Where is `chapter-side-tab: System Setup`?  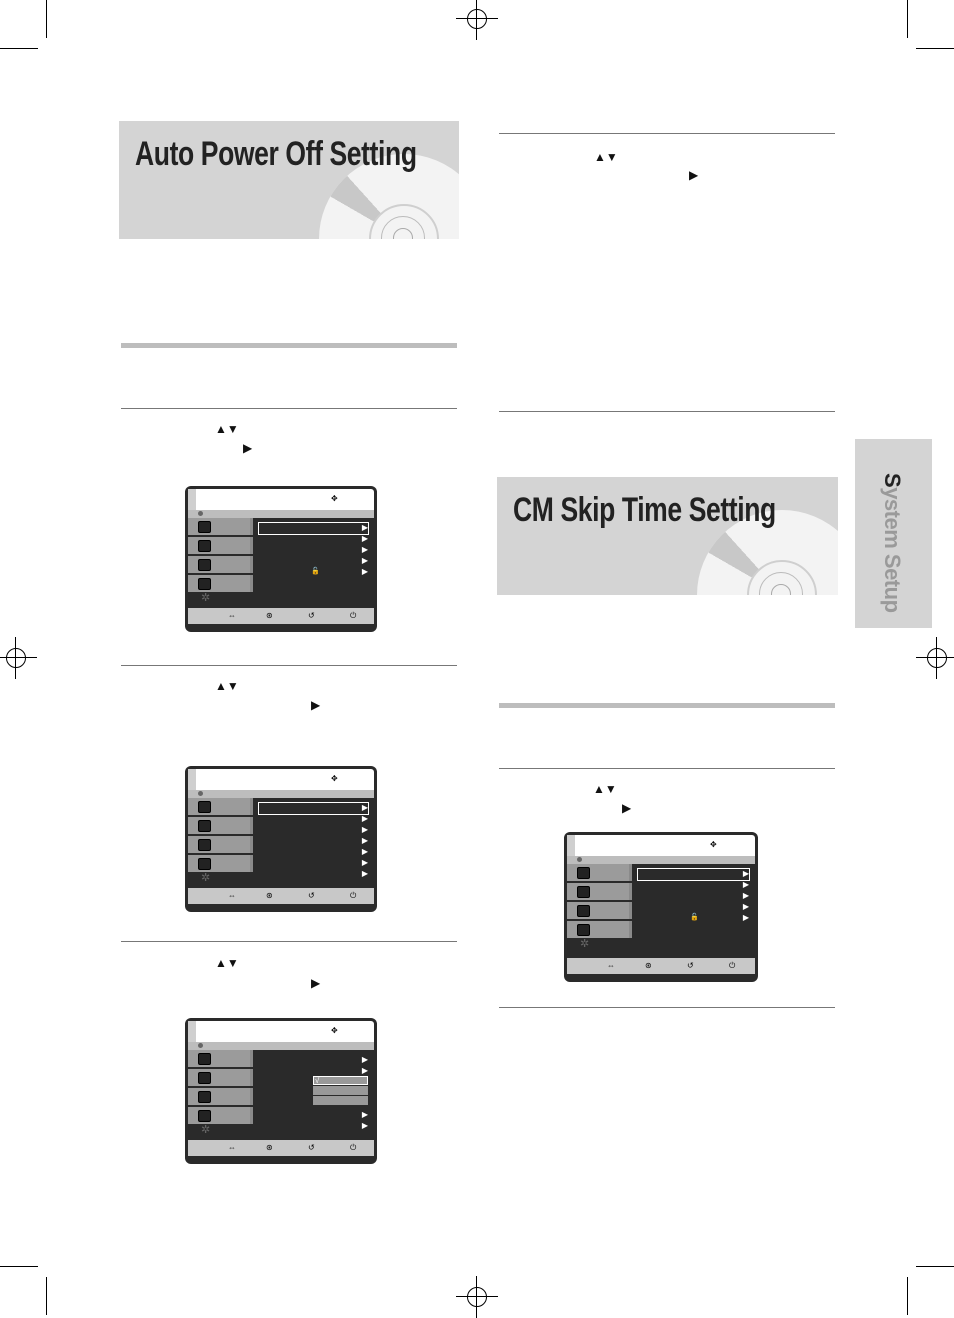 chapter-side-tab: System Setup is located at coordinates (893, 533).